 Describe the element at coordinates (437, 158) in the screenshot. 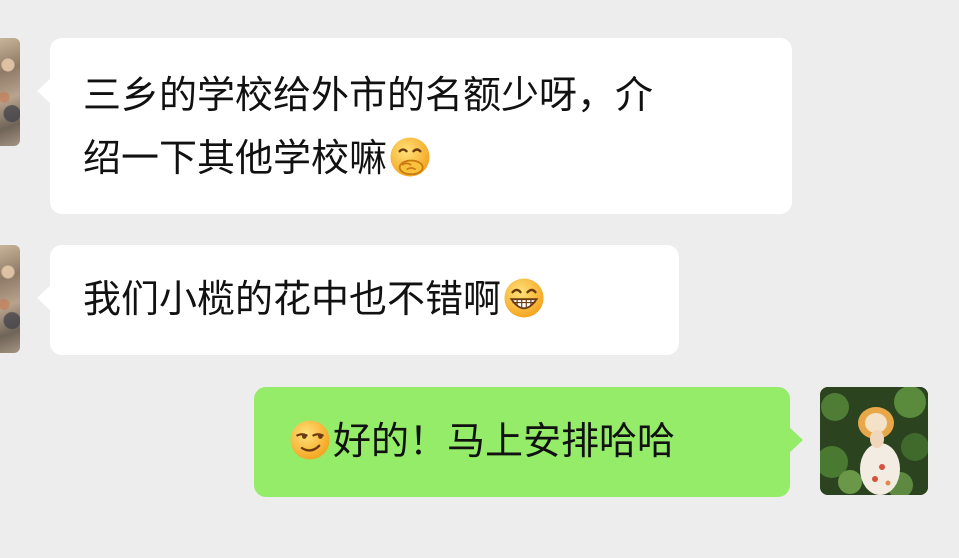

I see `message-text-line: 绍一下其他学校嘛` at that location.